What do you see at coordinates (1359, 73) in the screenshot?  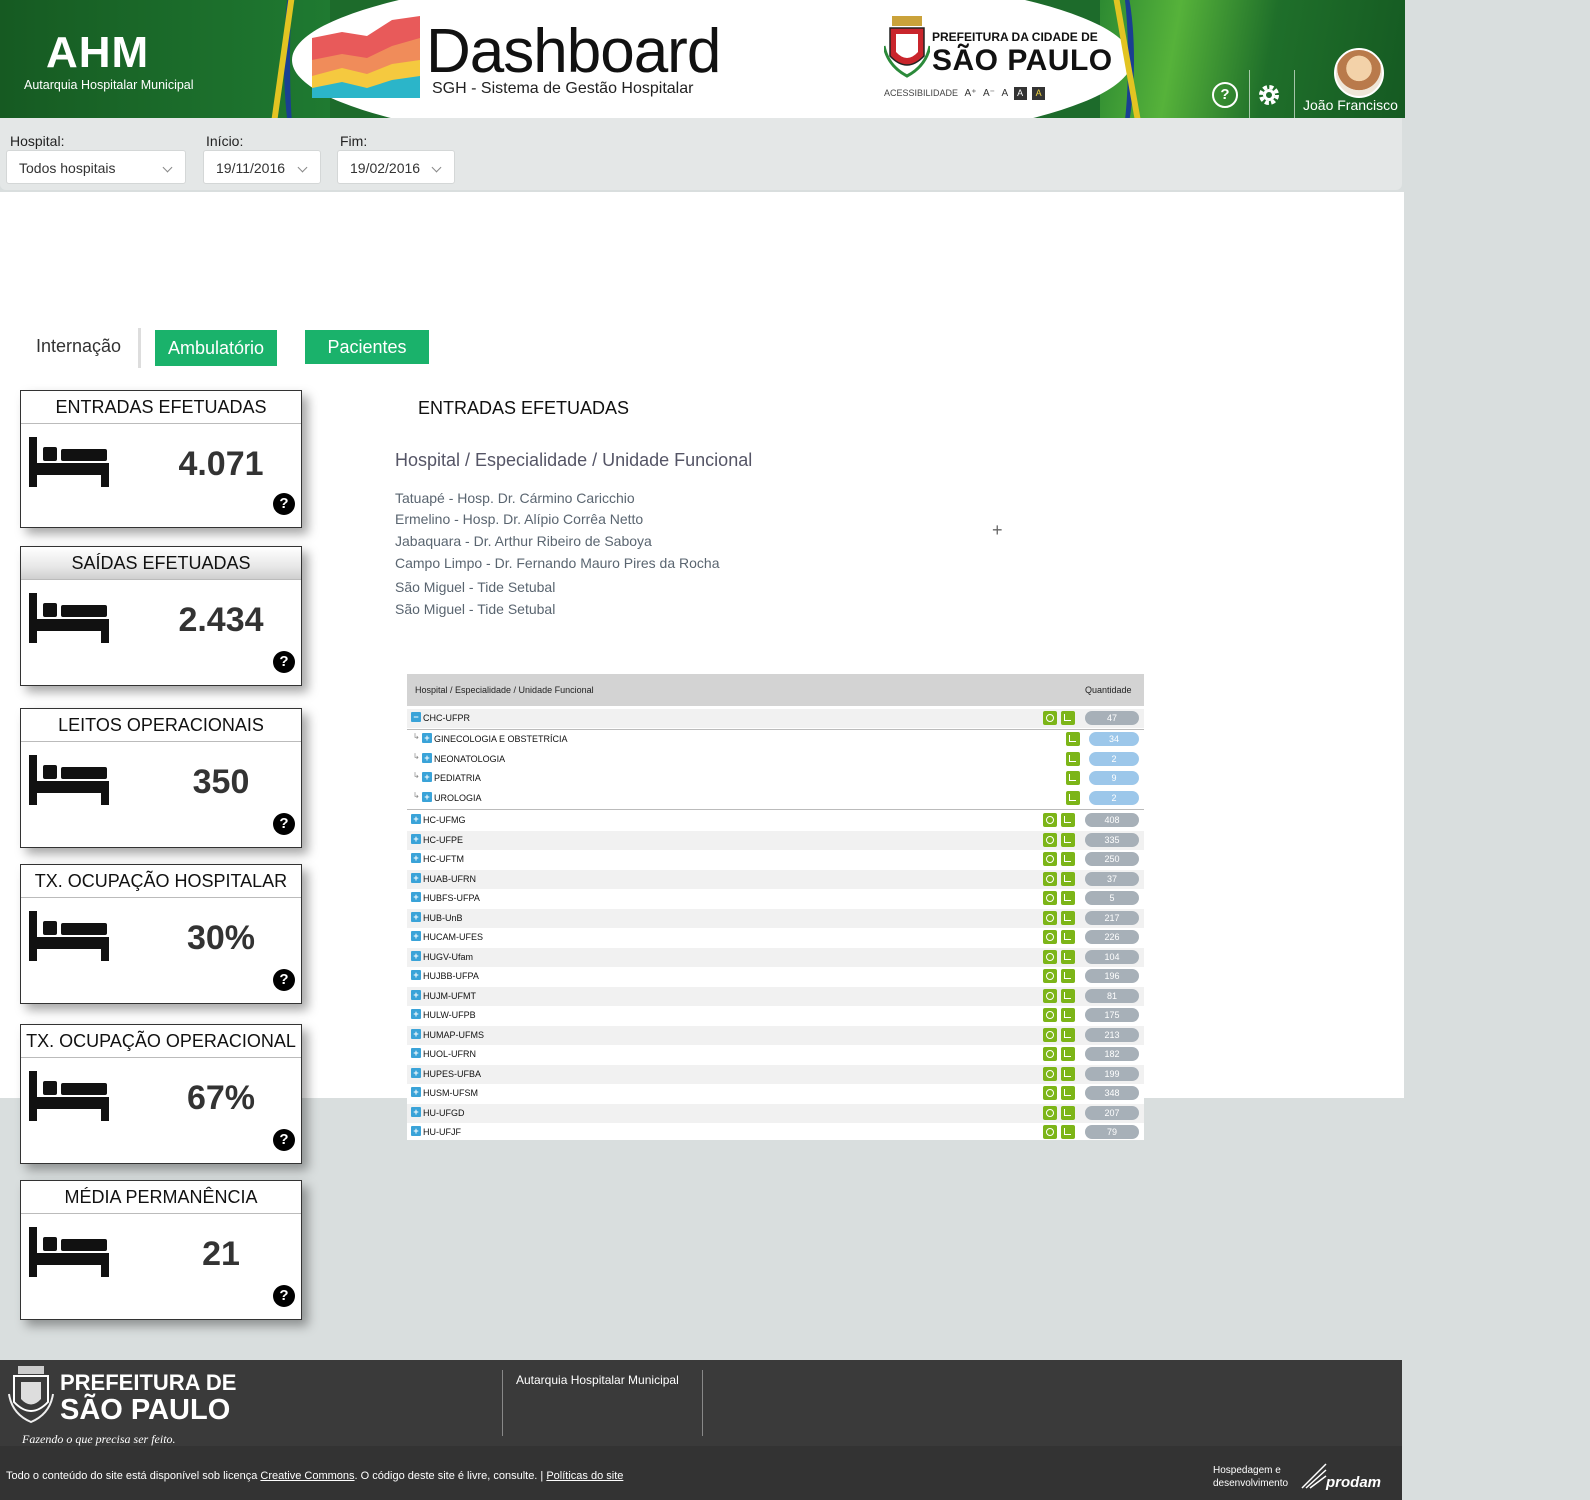 I see `avatar` at bounding box center [1359, 73].